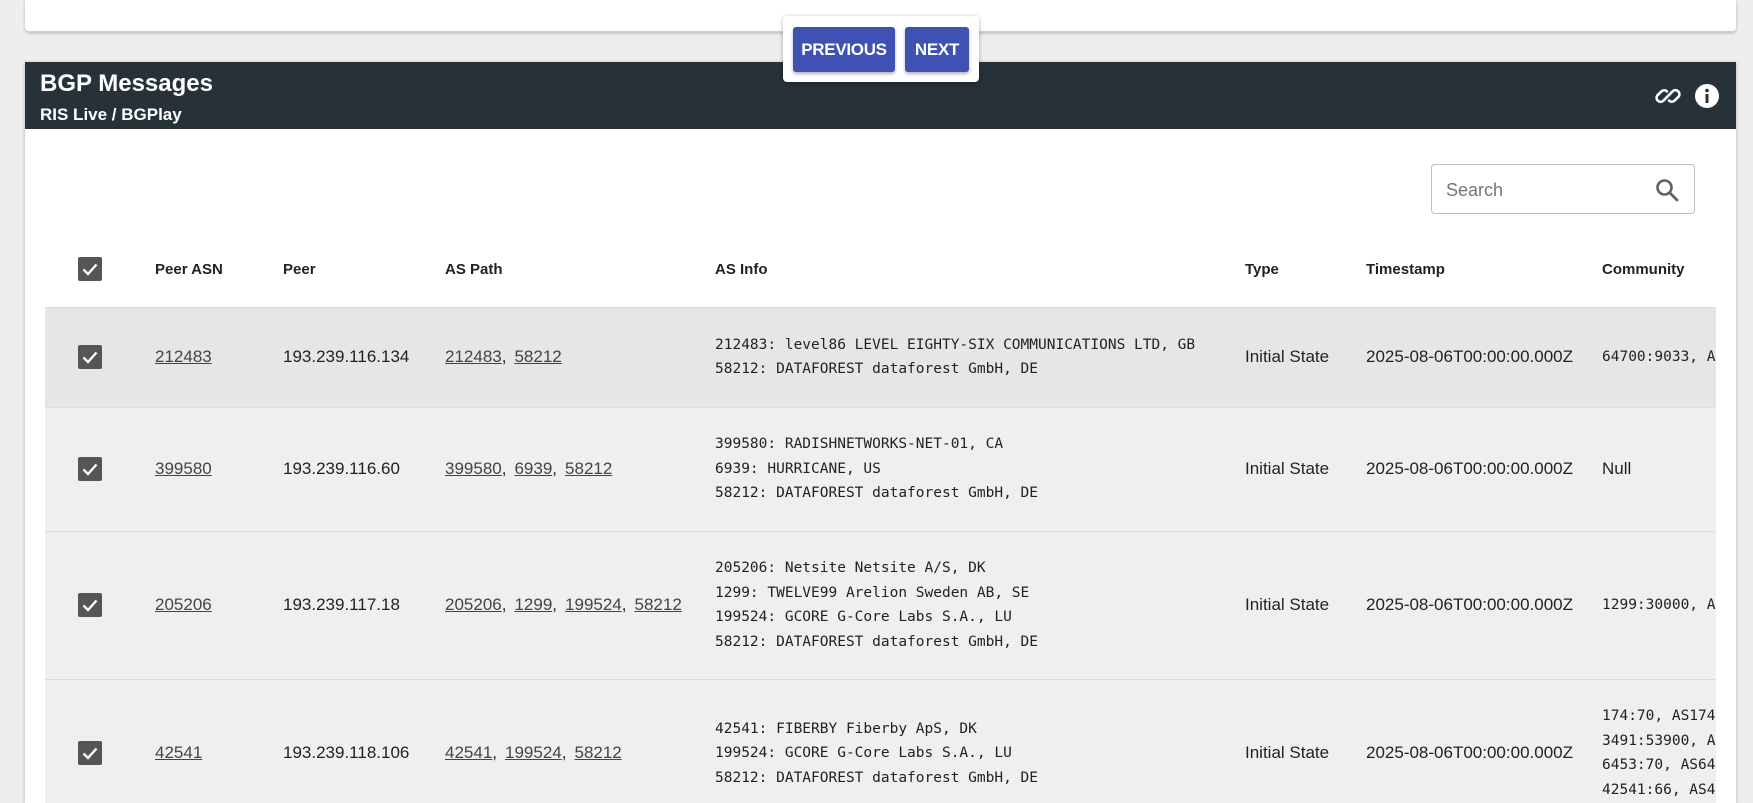 The image size is (1753, 803). I want to click on column-header-timestamp: Timestamp, so click(1484, 269).